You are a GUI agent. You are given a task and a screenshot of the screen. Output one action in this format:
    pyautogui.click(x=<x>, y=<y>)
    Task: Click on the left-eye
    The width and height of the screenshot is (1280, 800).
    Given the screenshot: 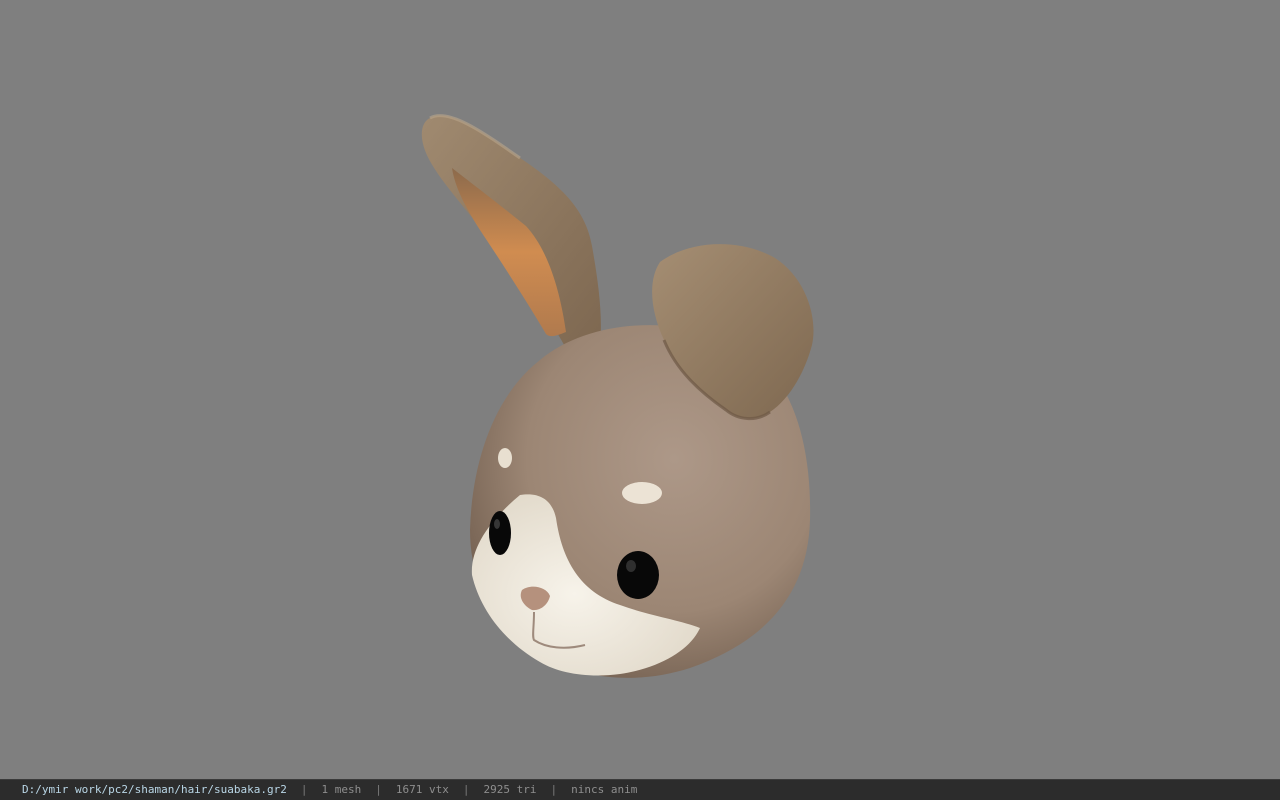 What is the action you would take?
    pyautogui.click(x=500, y=533)
    